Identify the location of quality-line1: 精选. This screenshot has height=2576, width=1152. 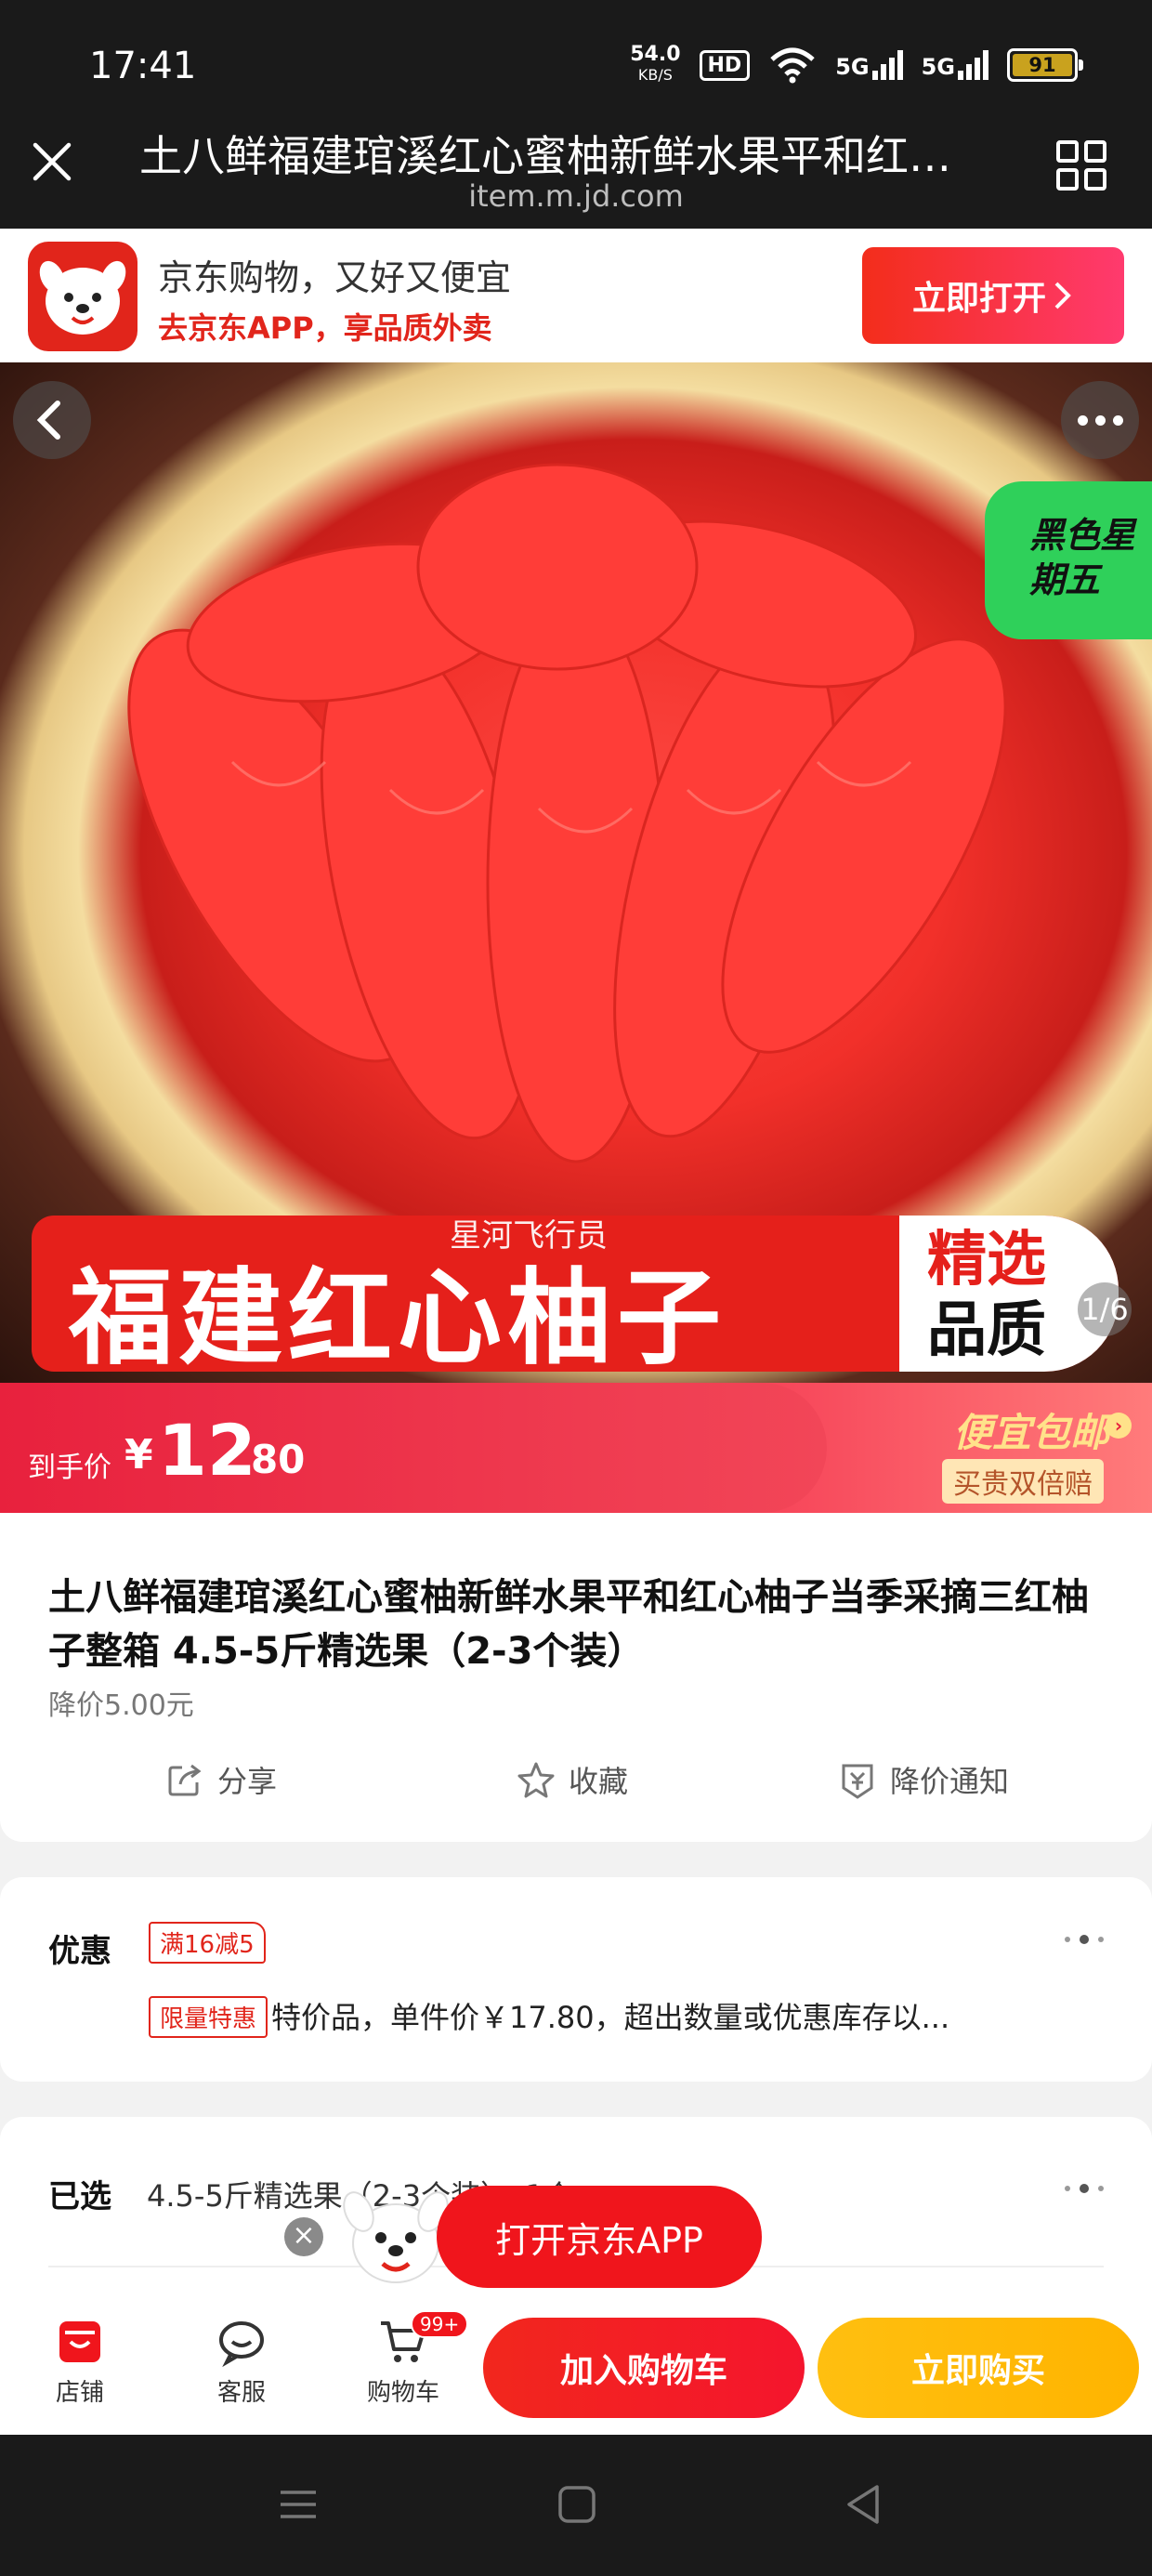
(987, 1260).